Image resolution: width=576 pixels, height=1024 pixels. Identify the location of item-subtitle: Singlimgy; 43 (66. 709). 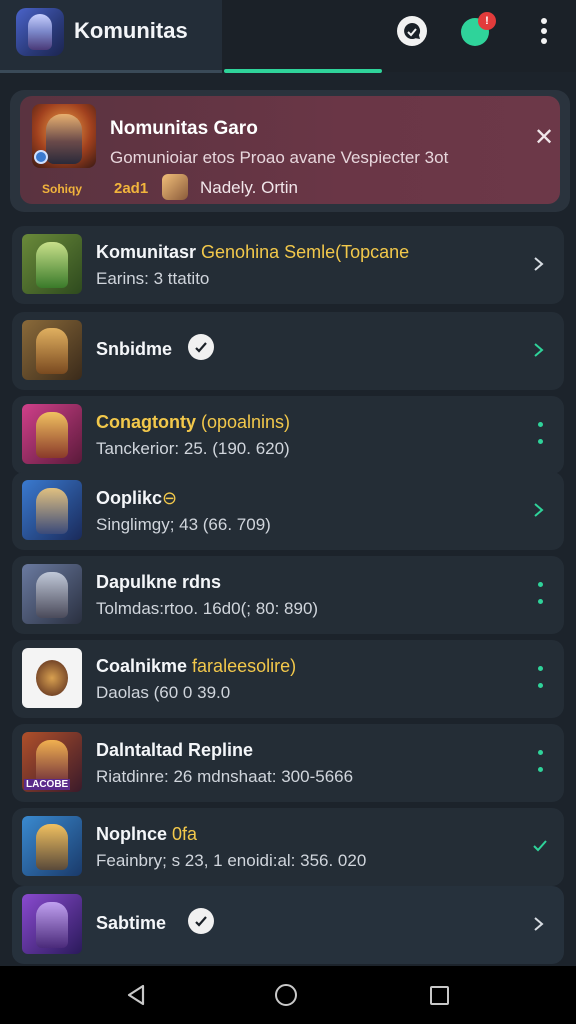
(183, 524).